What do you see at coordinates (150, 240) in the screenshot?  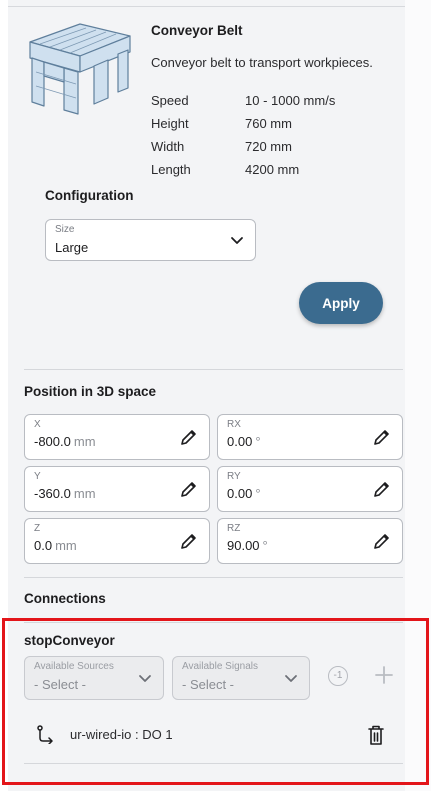 I see `size-select: Size Large` at bounding box center [150, 240].